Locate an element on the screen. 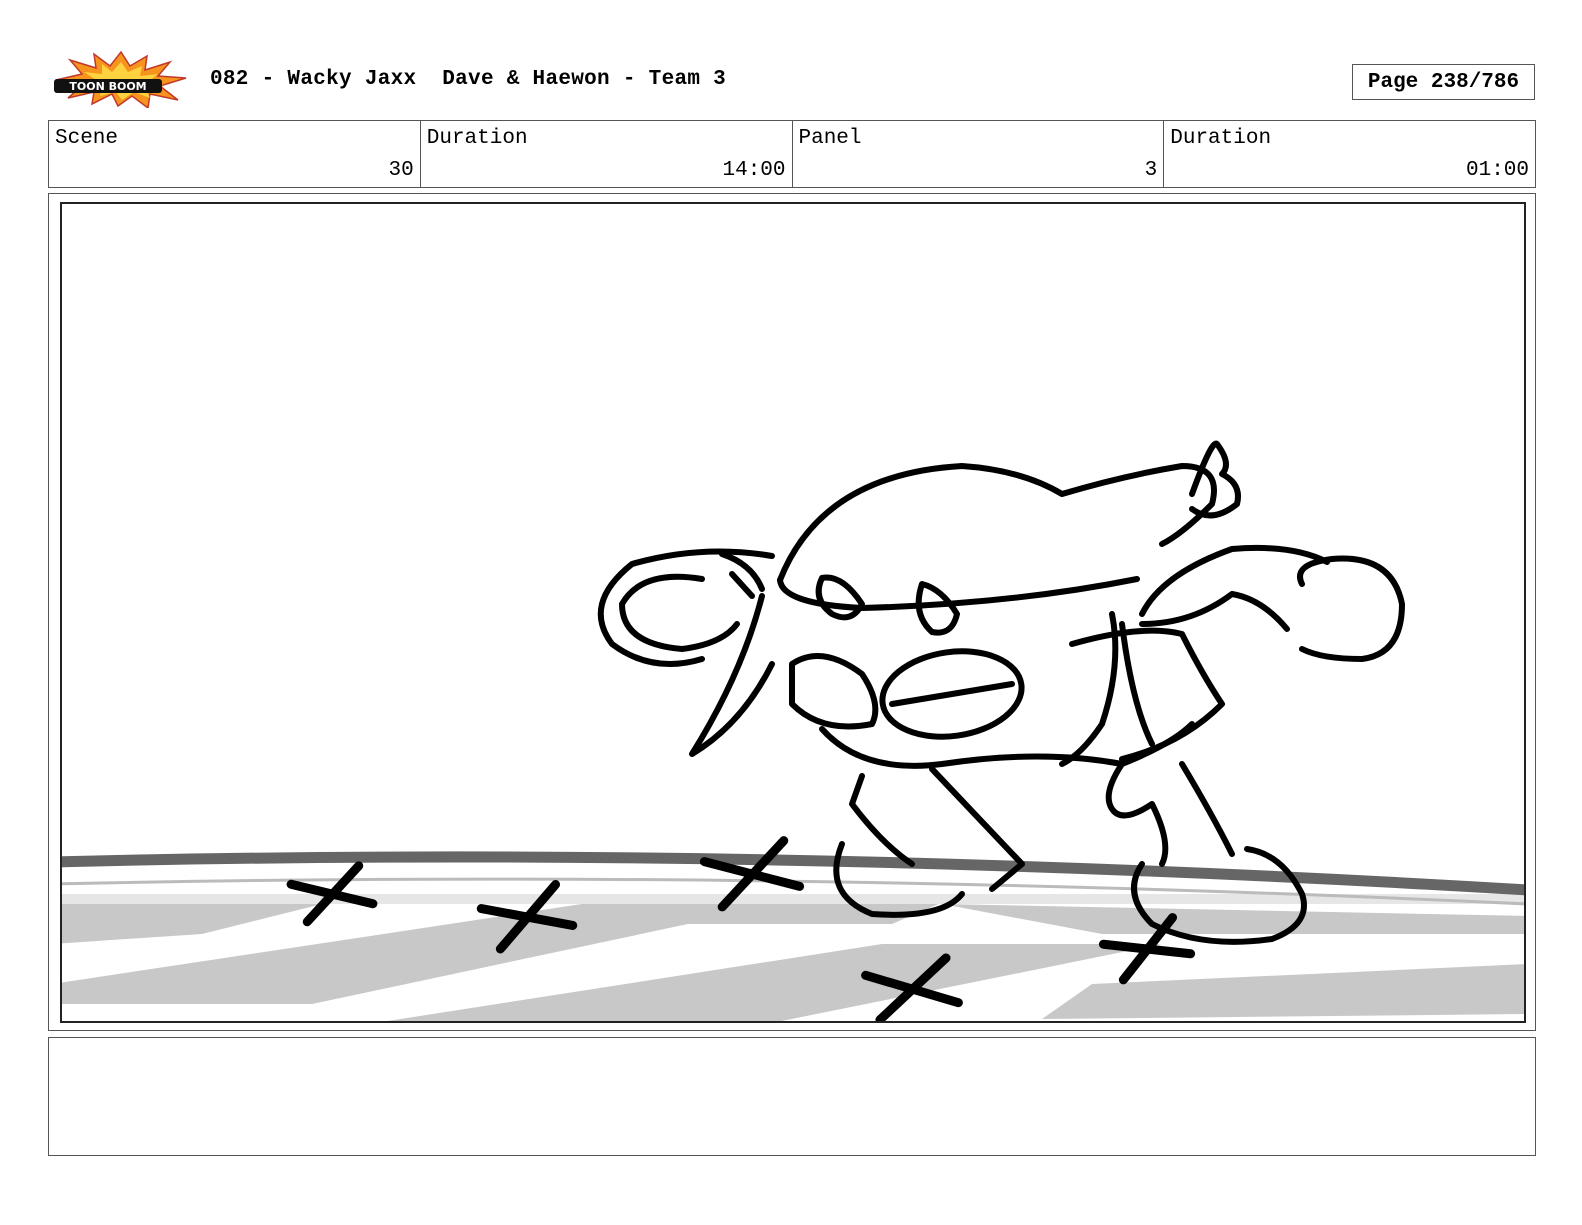 The image size is (1582, 1225). scene-duration-value: 14:00 is located at coordinates (754, 170).